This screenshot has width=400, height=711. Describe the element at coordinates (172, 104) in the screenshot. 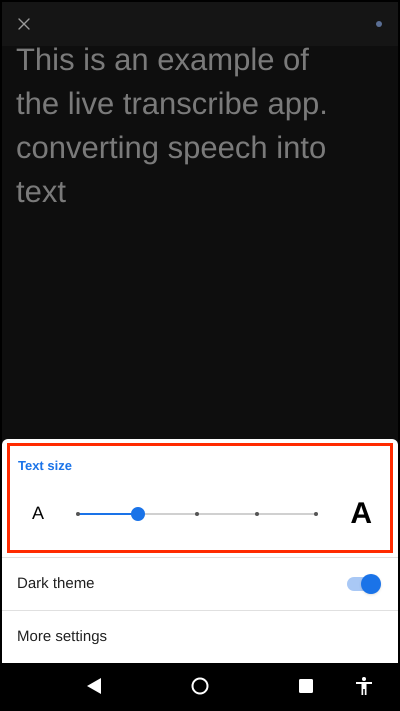

I see `transcript-line: the live transcribe app.` at that location.